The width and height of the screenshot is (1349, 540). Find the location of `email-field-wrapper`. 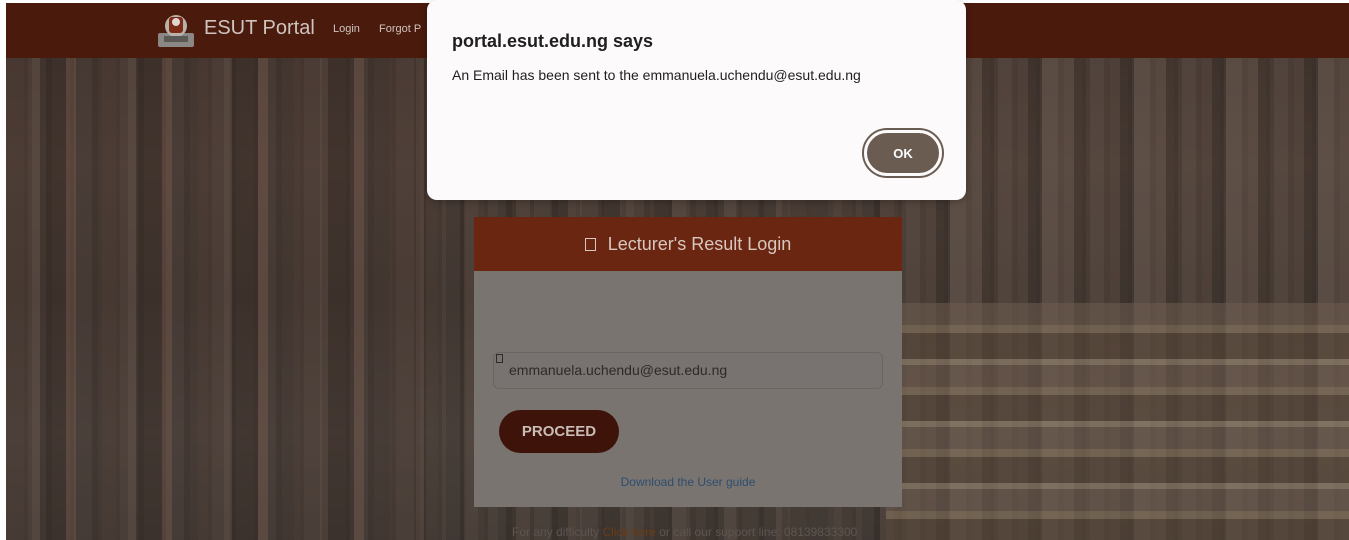

email-field-wrapper is located at coordinates (688, 370).